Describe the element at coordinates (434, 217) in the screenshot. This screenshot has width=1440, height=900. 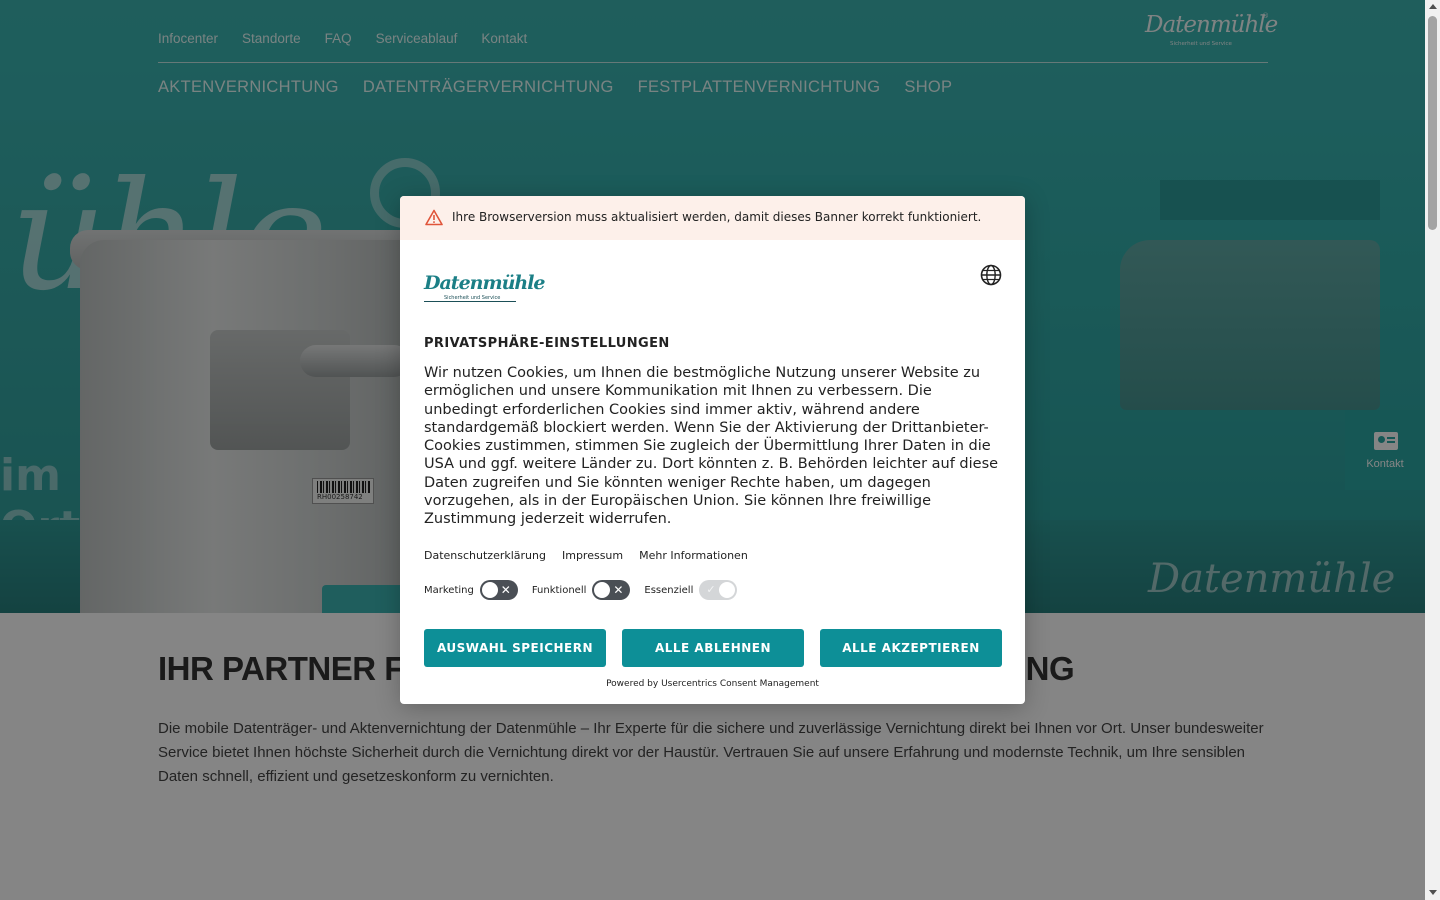
I see `warning-icon` at that location.